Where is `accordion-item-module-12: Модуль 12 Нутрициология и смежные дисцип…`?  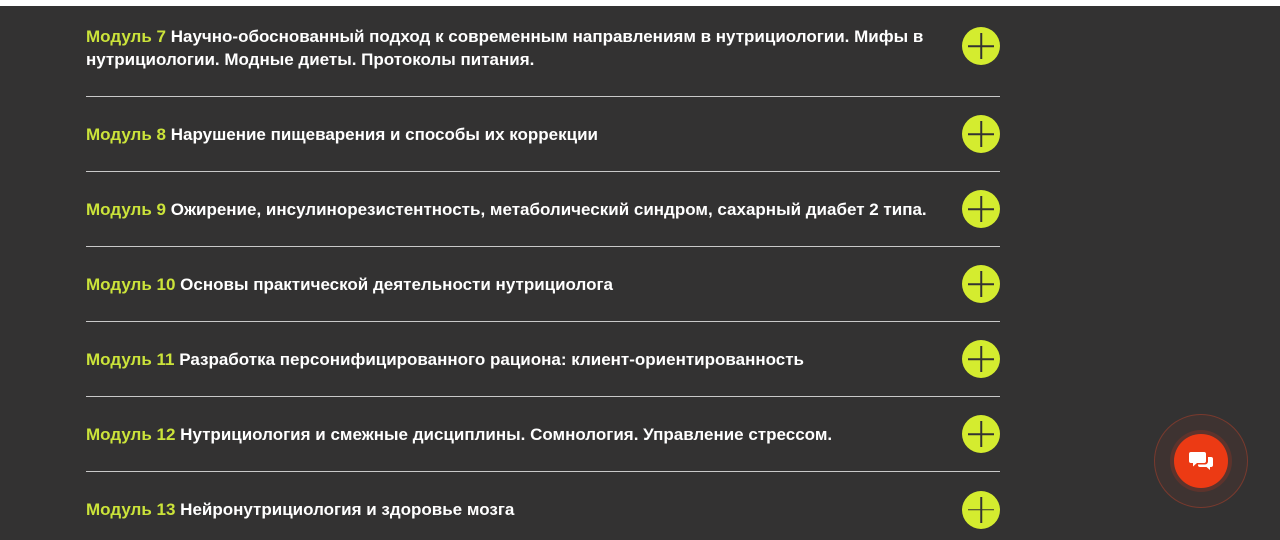
accordion-item-module-12: Модуль 12 Нутрициология и смежные дисцип… is located at coordinates (543, 434).